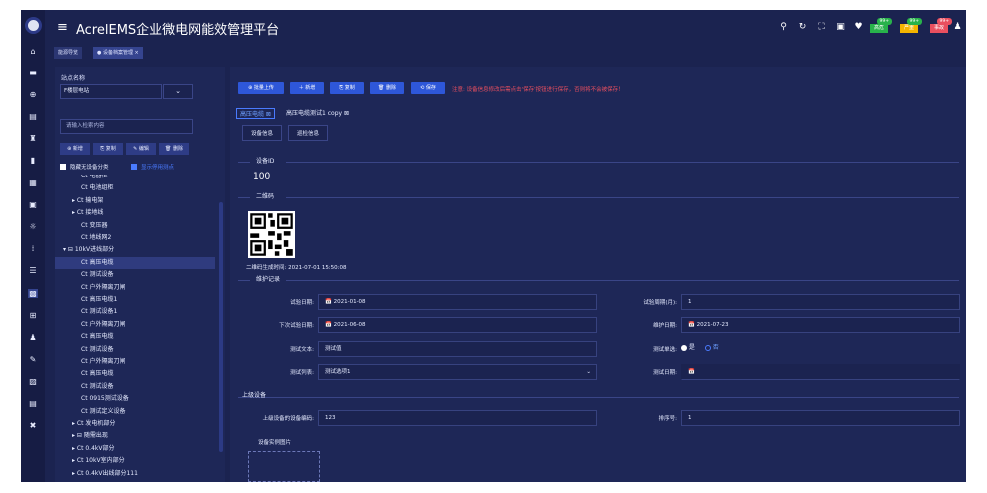 This screenshot has width=987, height=493. What do you see at coordinates (820, 372) in the screenshot?
I see `test-date2-field: 📅` at bounding box center [820, 372].